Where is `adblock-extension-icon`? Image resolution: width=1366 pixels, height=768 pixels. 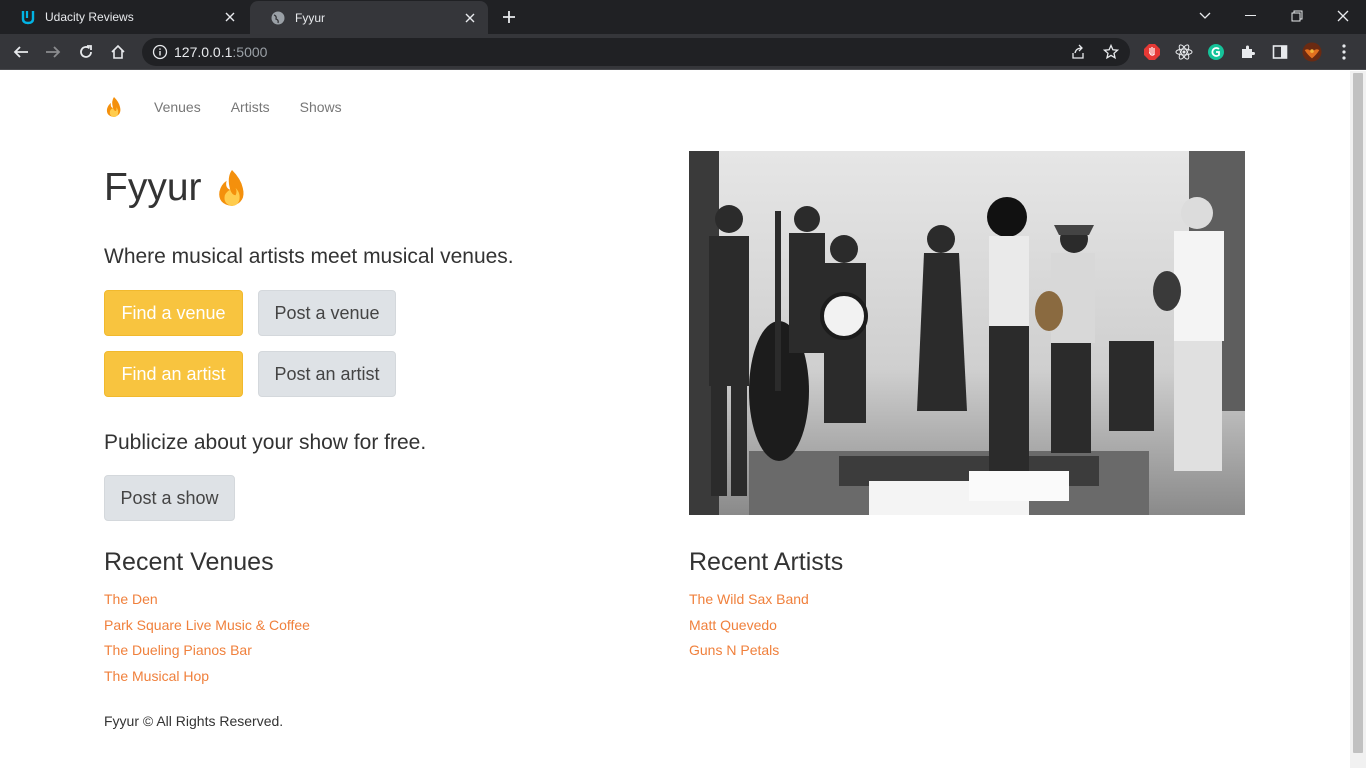 adblock-extension-icon is located at coordinates (1152, 52).